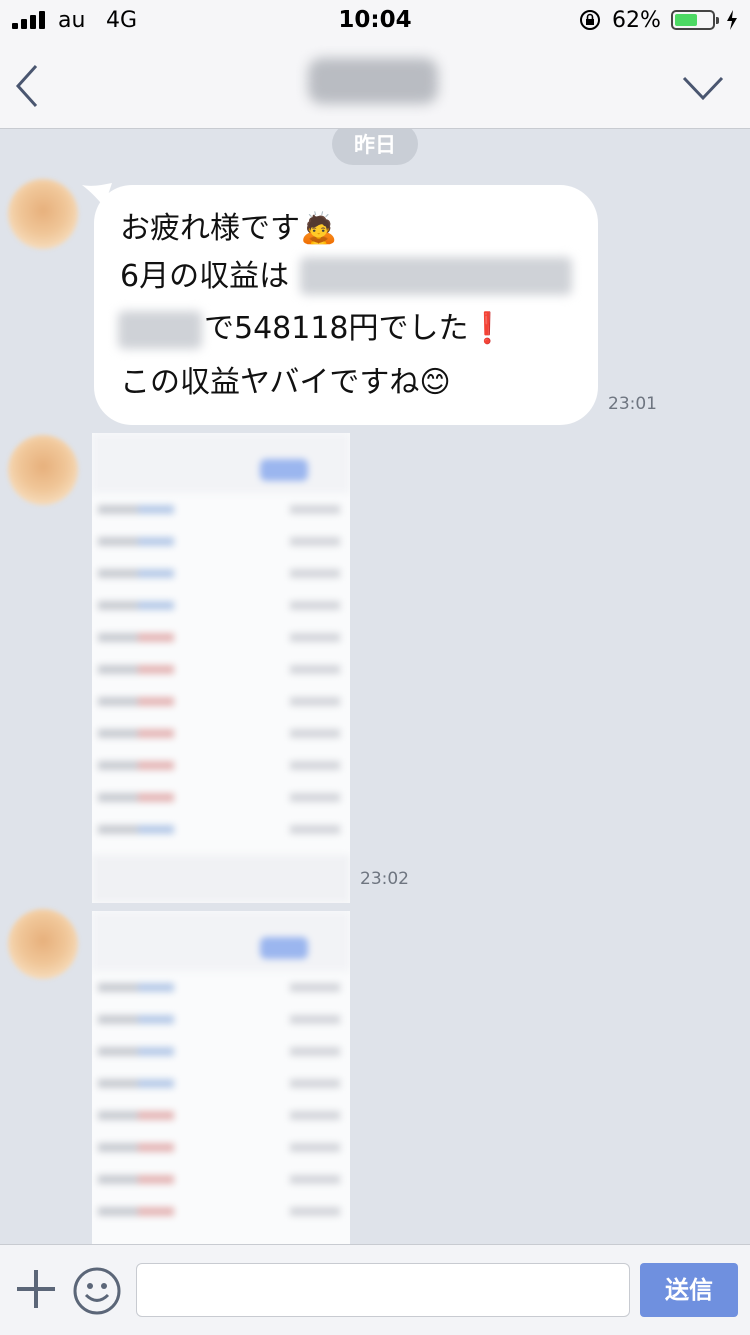 Image resolution: width=750 pixels, height=1335 pixels. Describe the element at coordinates (686, 20) in the screenshot. I see `battery-level-fill` at that location.